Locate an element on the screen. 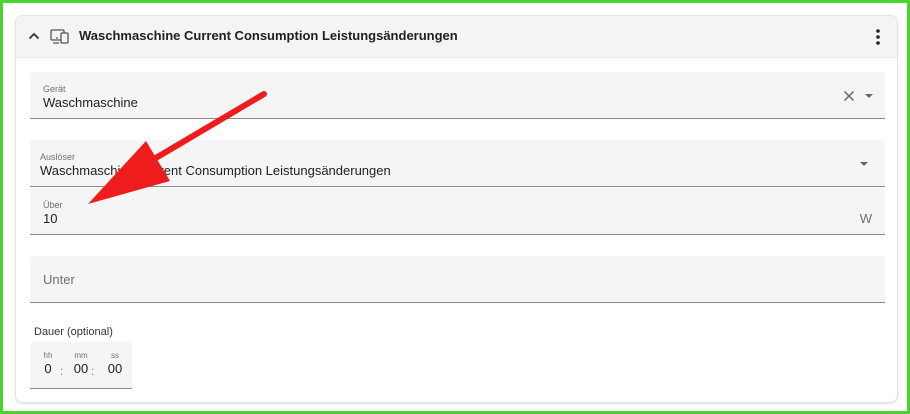 The width and height of the screenshot is (910, 414). chevron-up-icon is located at coordinates (34, 36).